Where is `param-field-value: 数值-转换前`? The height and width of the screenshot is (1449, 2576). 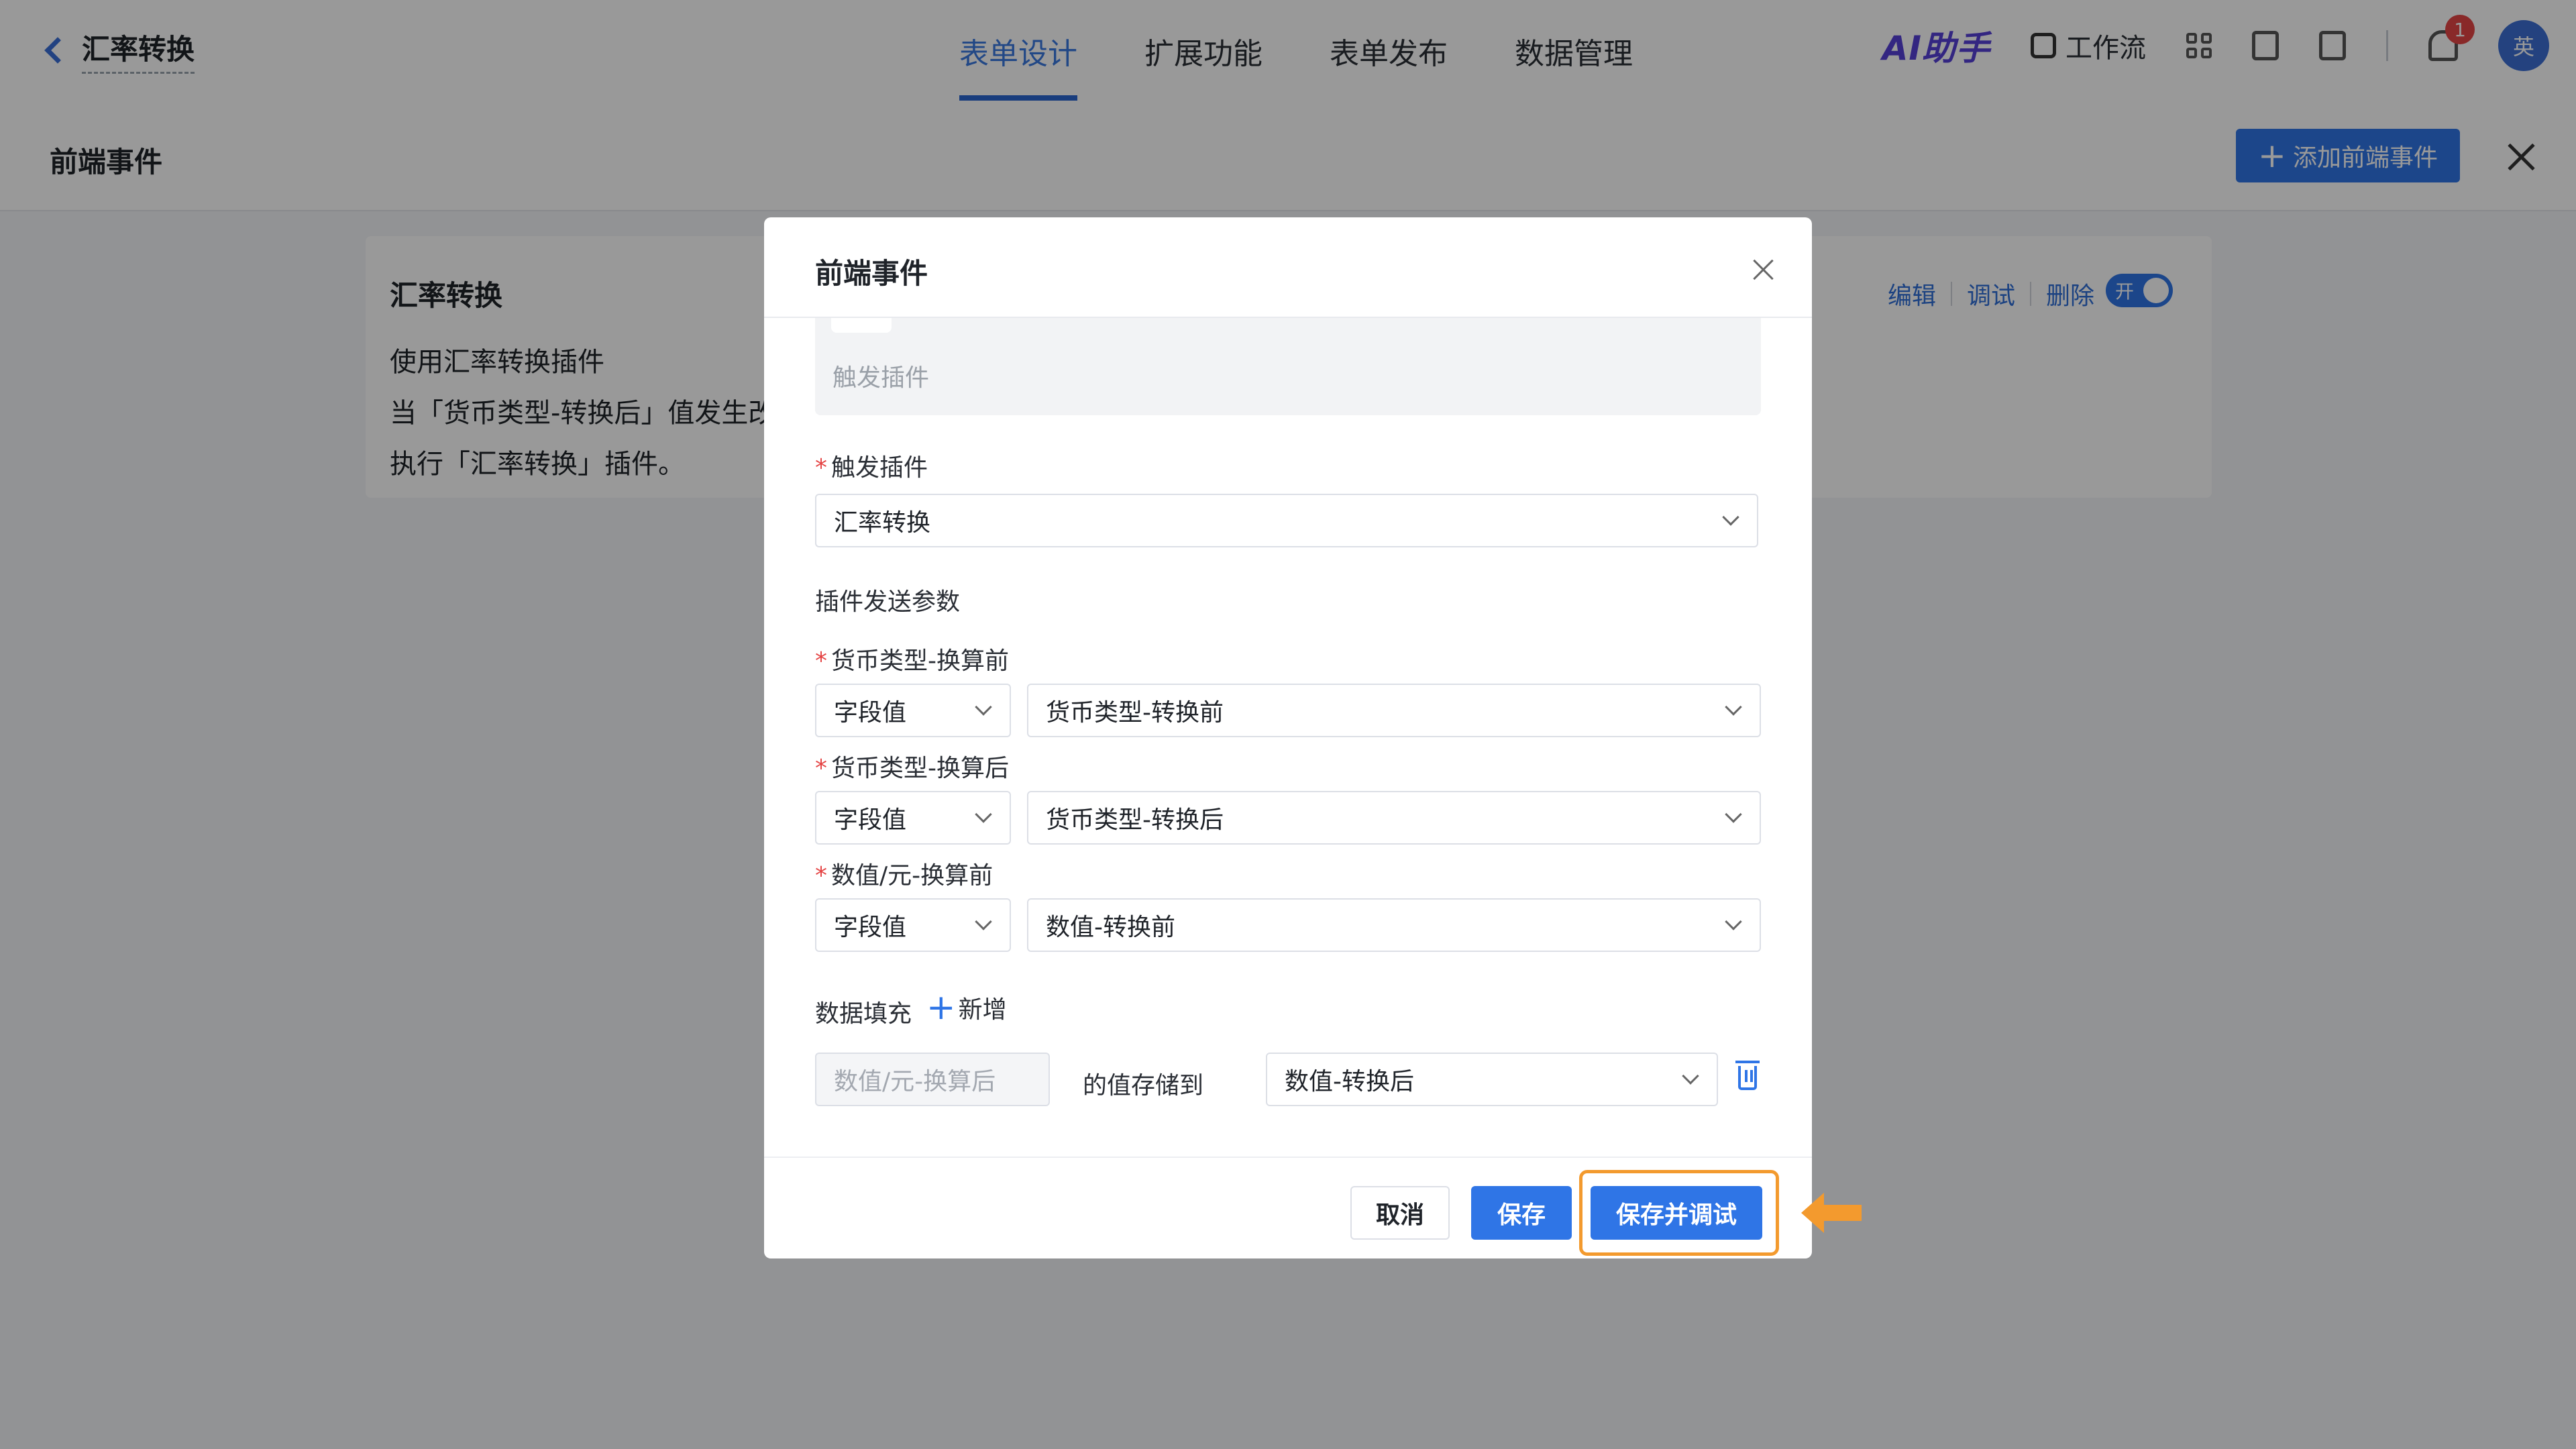
param-field-value: 数值-转换前 is located at coordinates (1110, 927).